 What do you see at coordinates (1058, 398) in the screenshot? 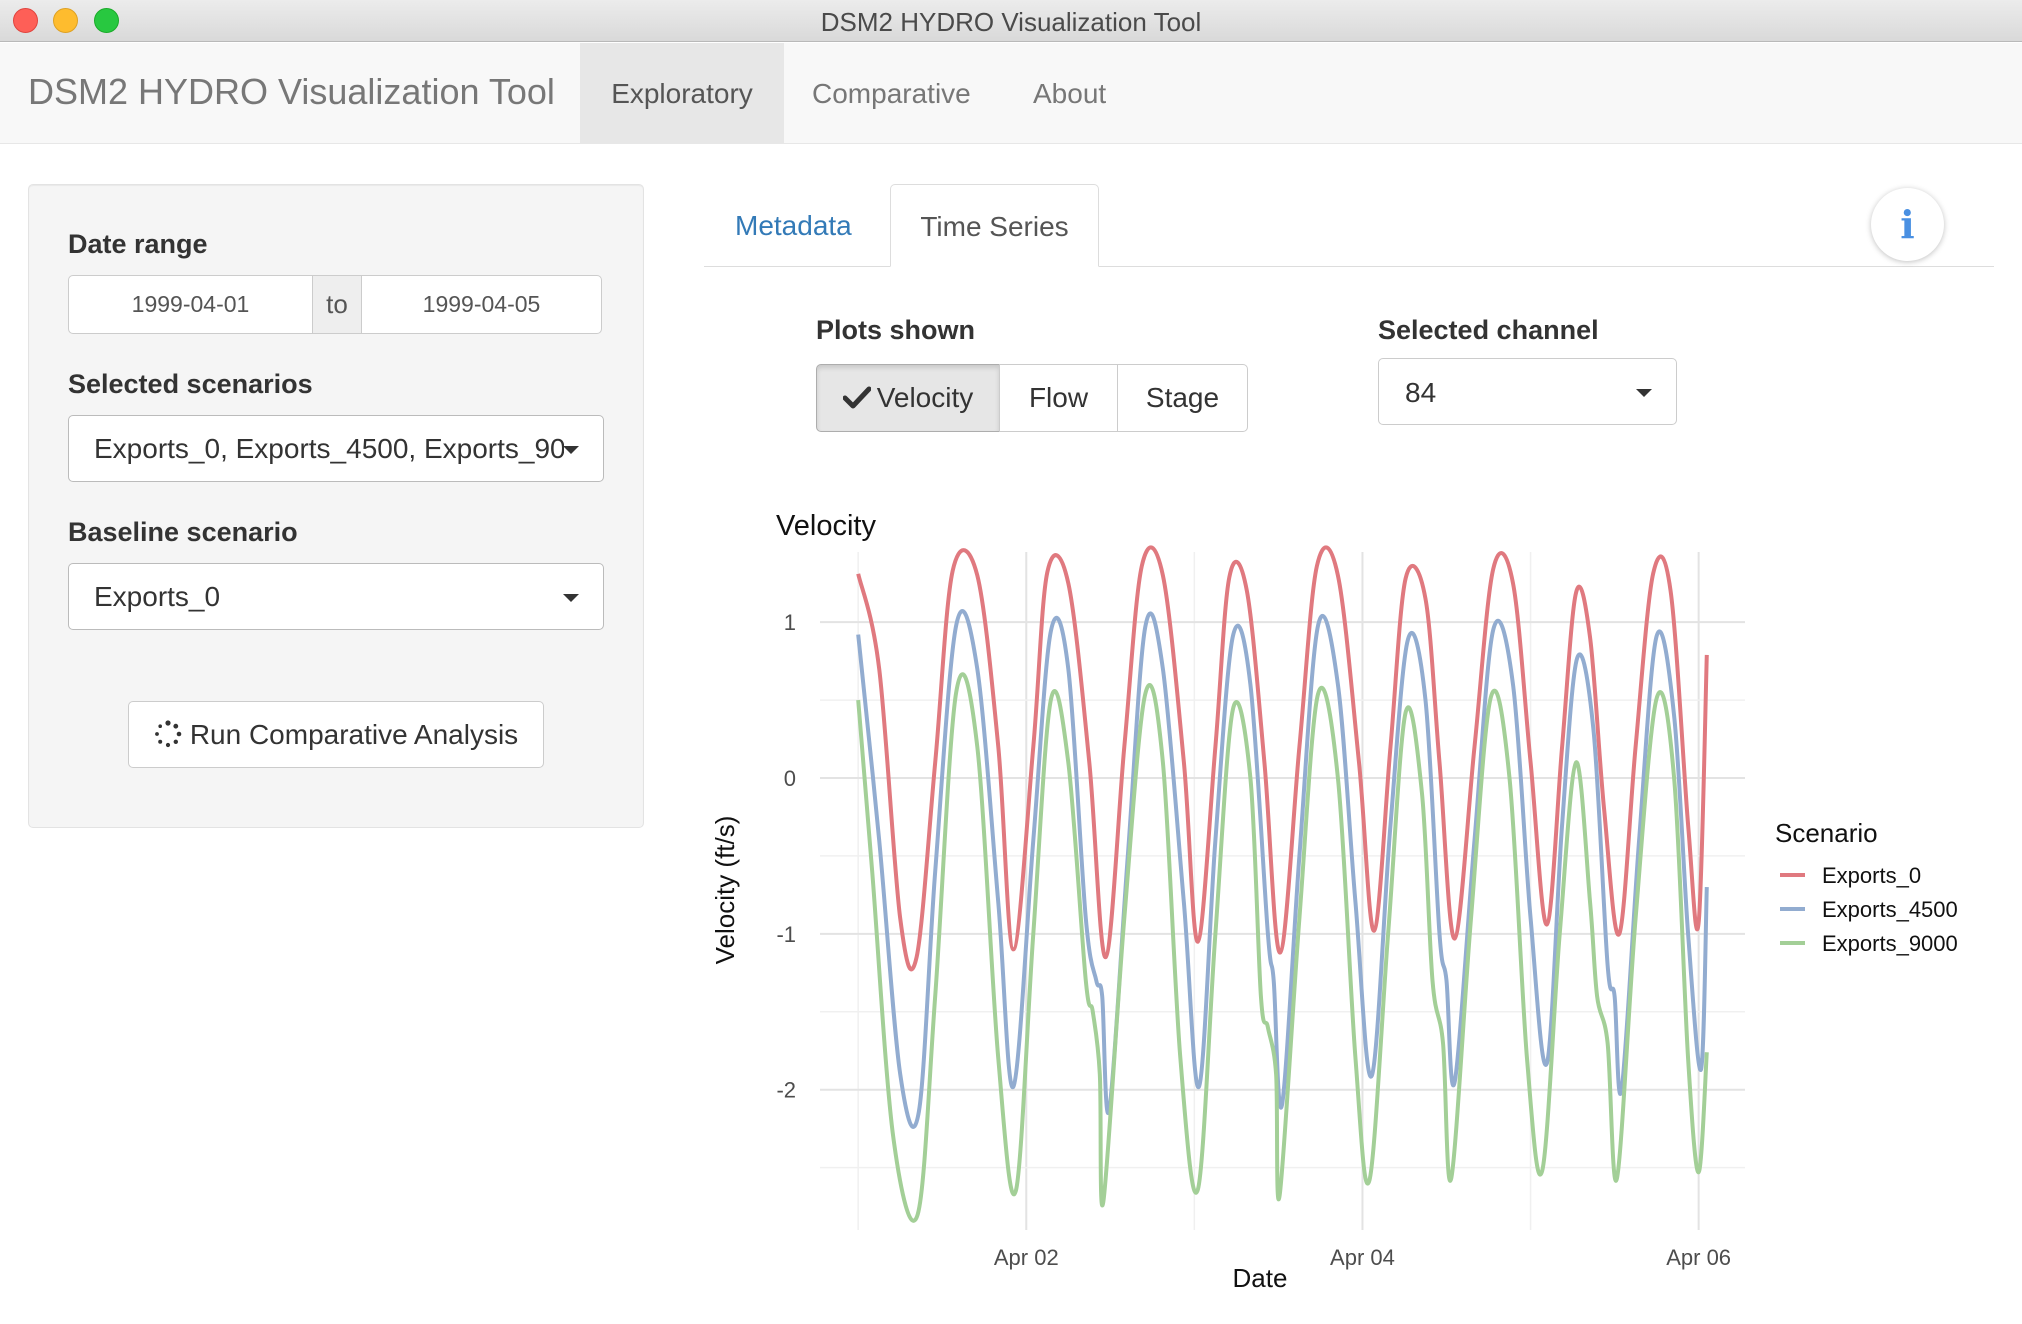
I see `plot-flow-toggle: Flow` at bounding box center [1058, 398].